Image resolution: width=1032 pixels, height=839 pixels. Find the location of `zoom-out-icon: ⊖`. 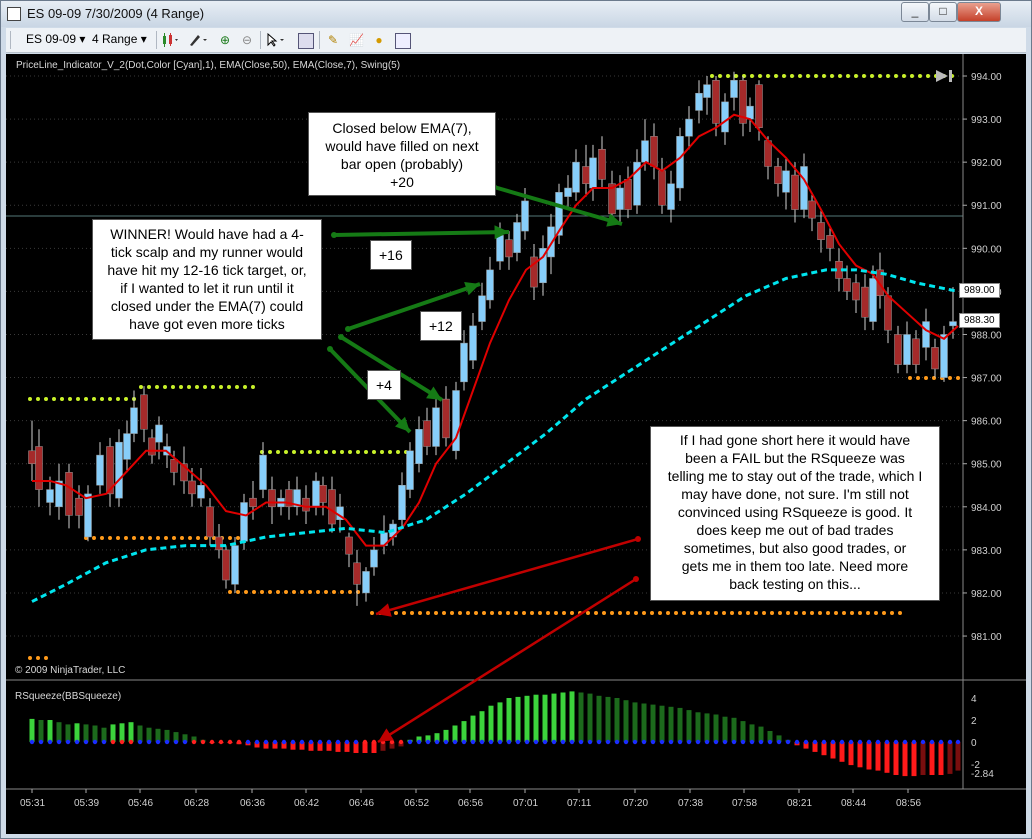

zoom-out-icon: ⊖ is located at coordinates (247, 40).